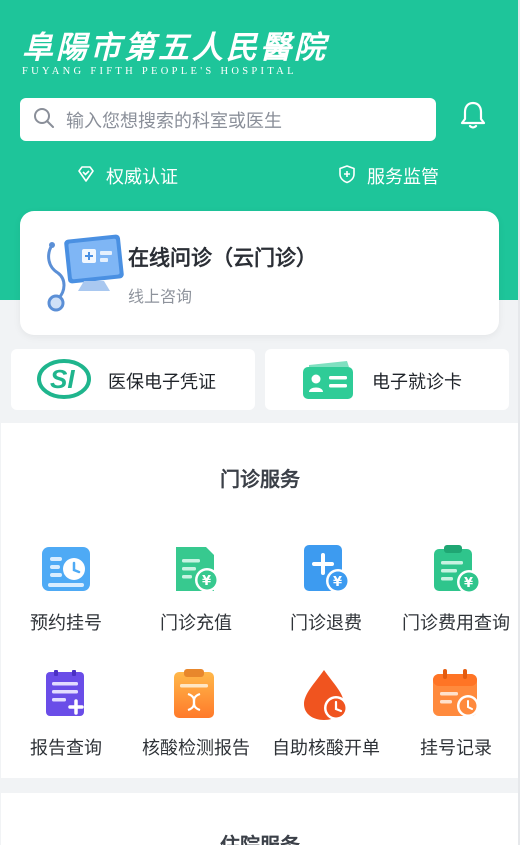  What do you see at coordinates (44, 120) in the screenshot?
I see `search-icon` at bounding box center [44, 120].